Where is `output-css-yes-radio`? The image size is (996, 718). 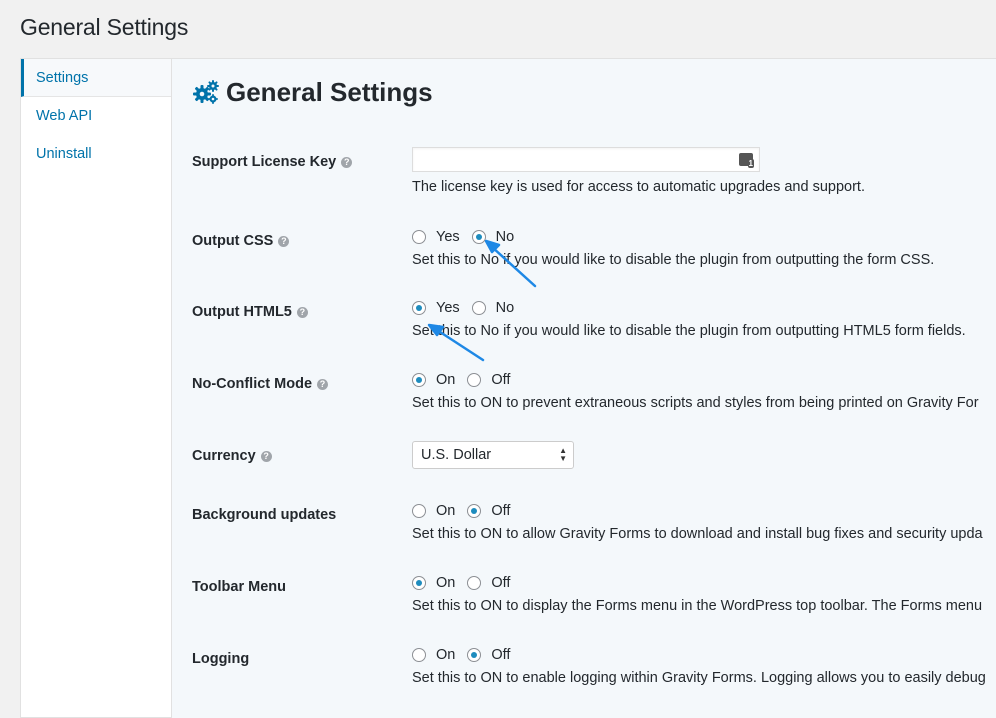 output-css-yes-radio is located at coordinates (419, 237).